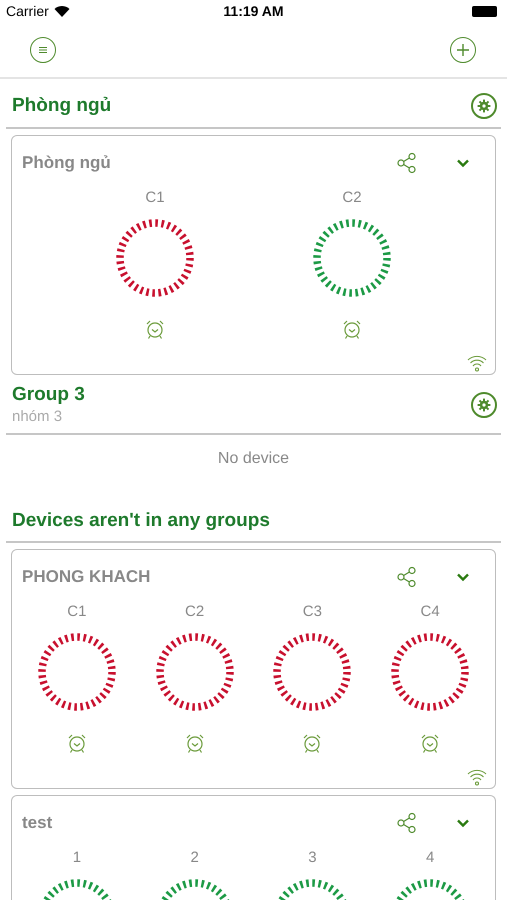  What do you see at coordinates (194, 858) in the screenshot?
I see `channel-label: 2` at bounding box center [194, 858].